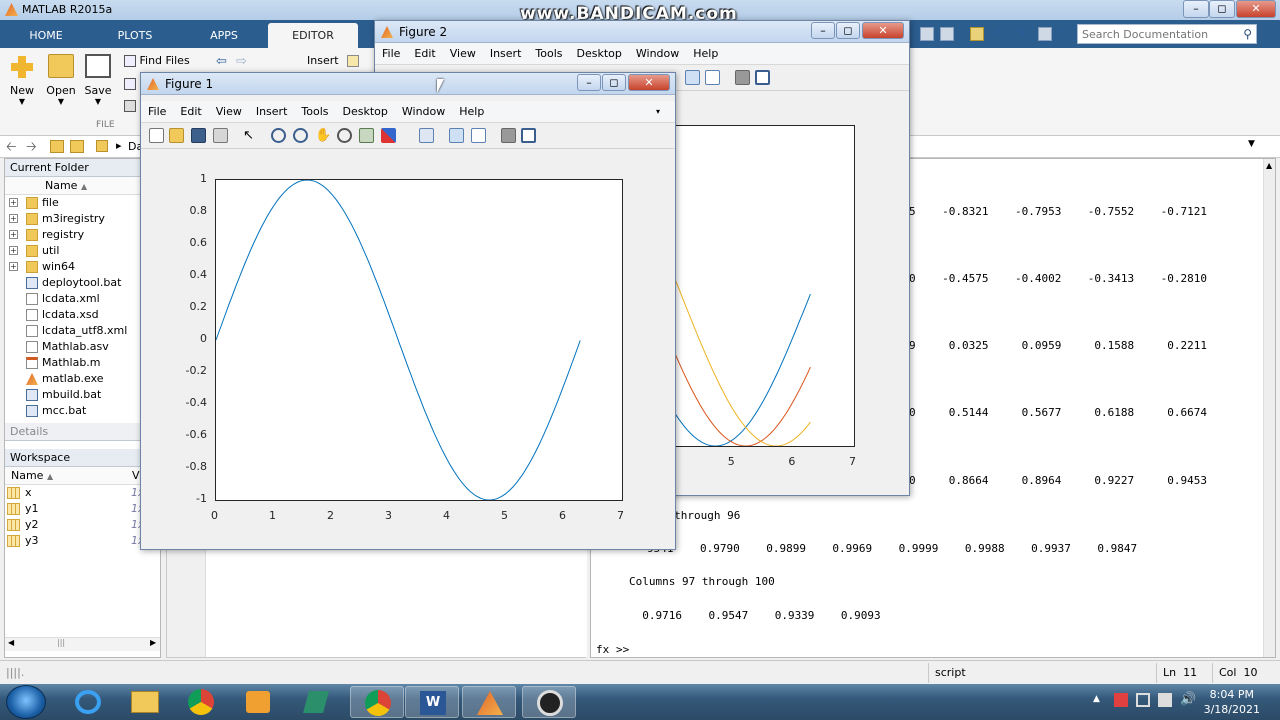 The image size is (1280, 720). What do you see at coordinates (333, 60) in the screenshot?
I see `insert-button: Insert` at bounding box center [333, 60].